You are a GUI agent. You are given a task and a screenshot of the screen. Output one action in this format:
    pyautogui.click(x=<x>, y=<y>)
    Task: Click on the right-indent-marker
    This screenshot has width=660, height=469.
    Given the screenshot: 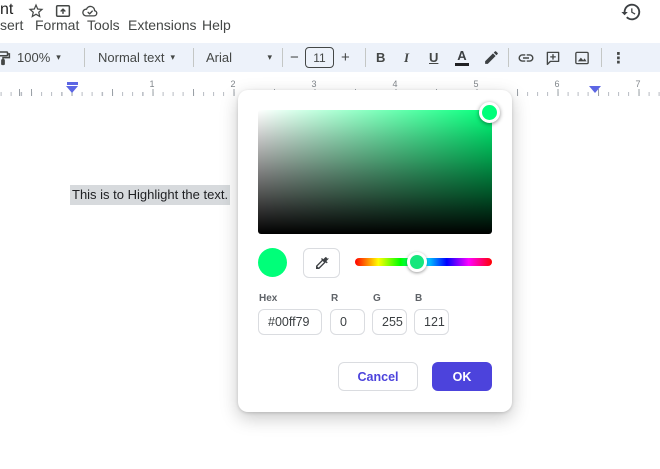 What is the action you would take?
    pyautogui.click(x=595, y=89)
    